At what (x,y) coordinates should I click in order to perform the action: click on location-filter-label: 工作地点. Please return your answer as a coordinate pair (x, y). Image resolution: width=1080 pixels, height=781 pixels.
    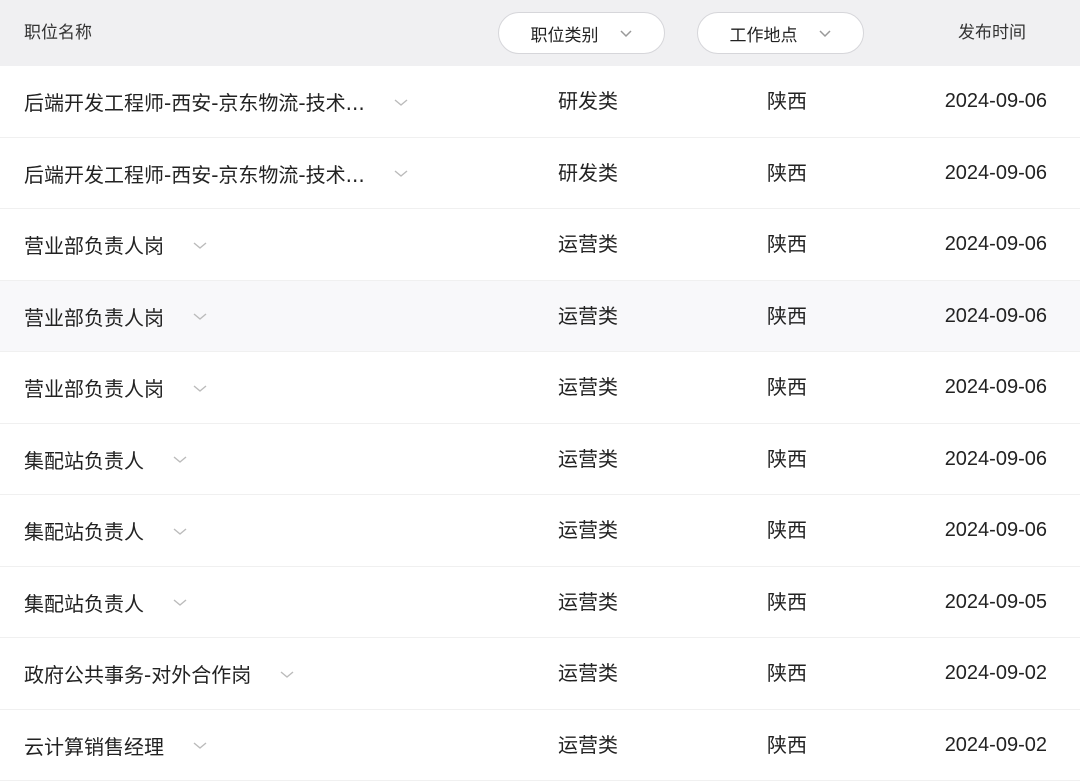
    Looking at the image, I should click on (763, 35).